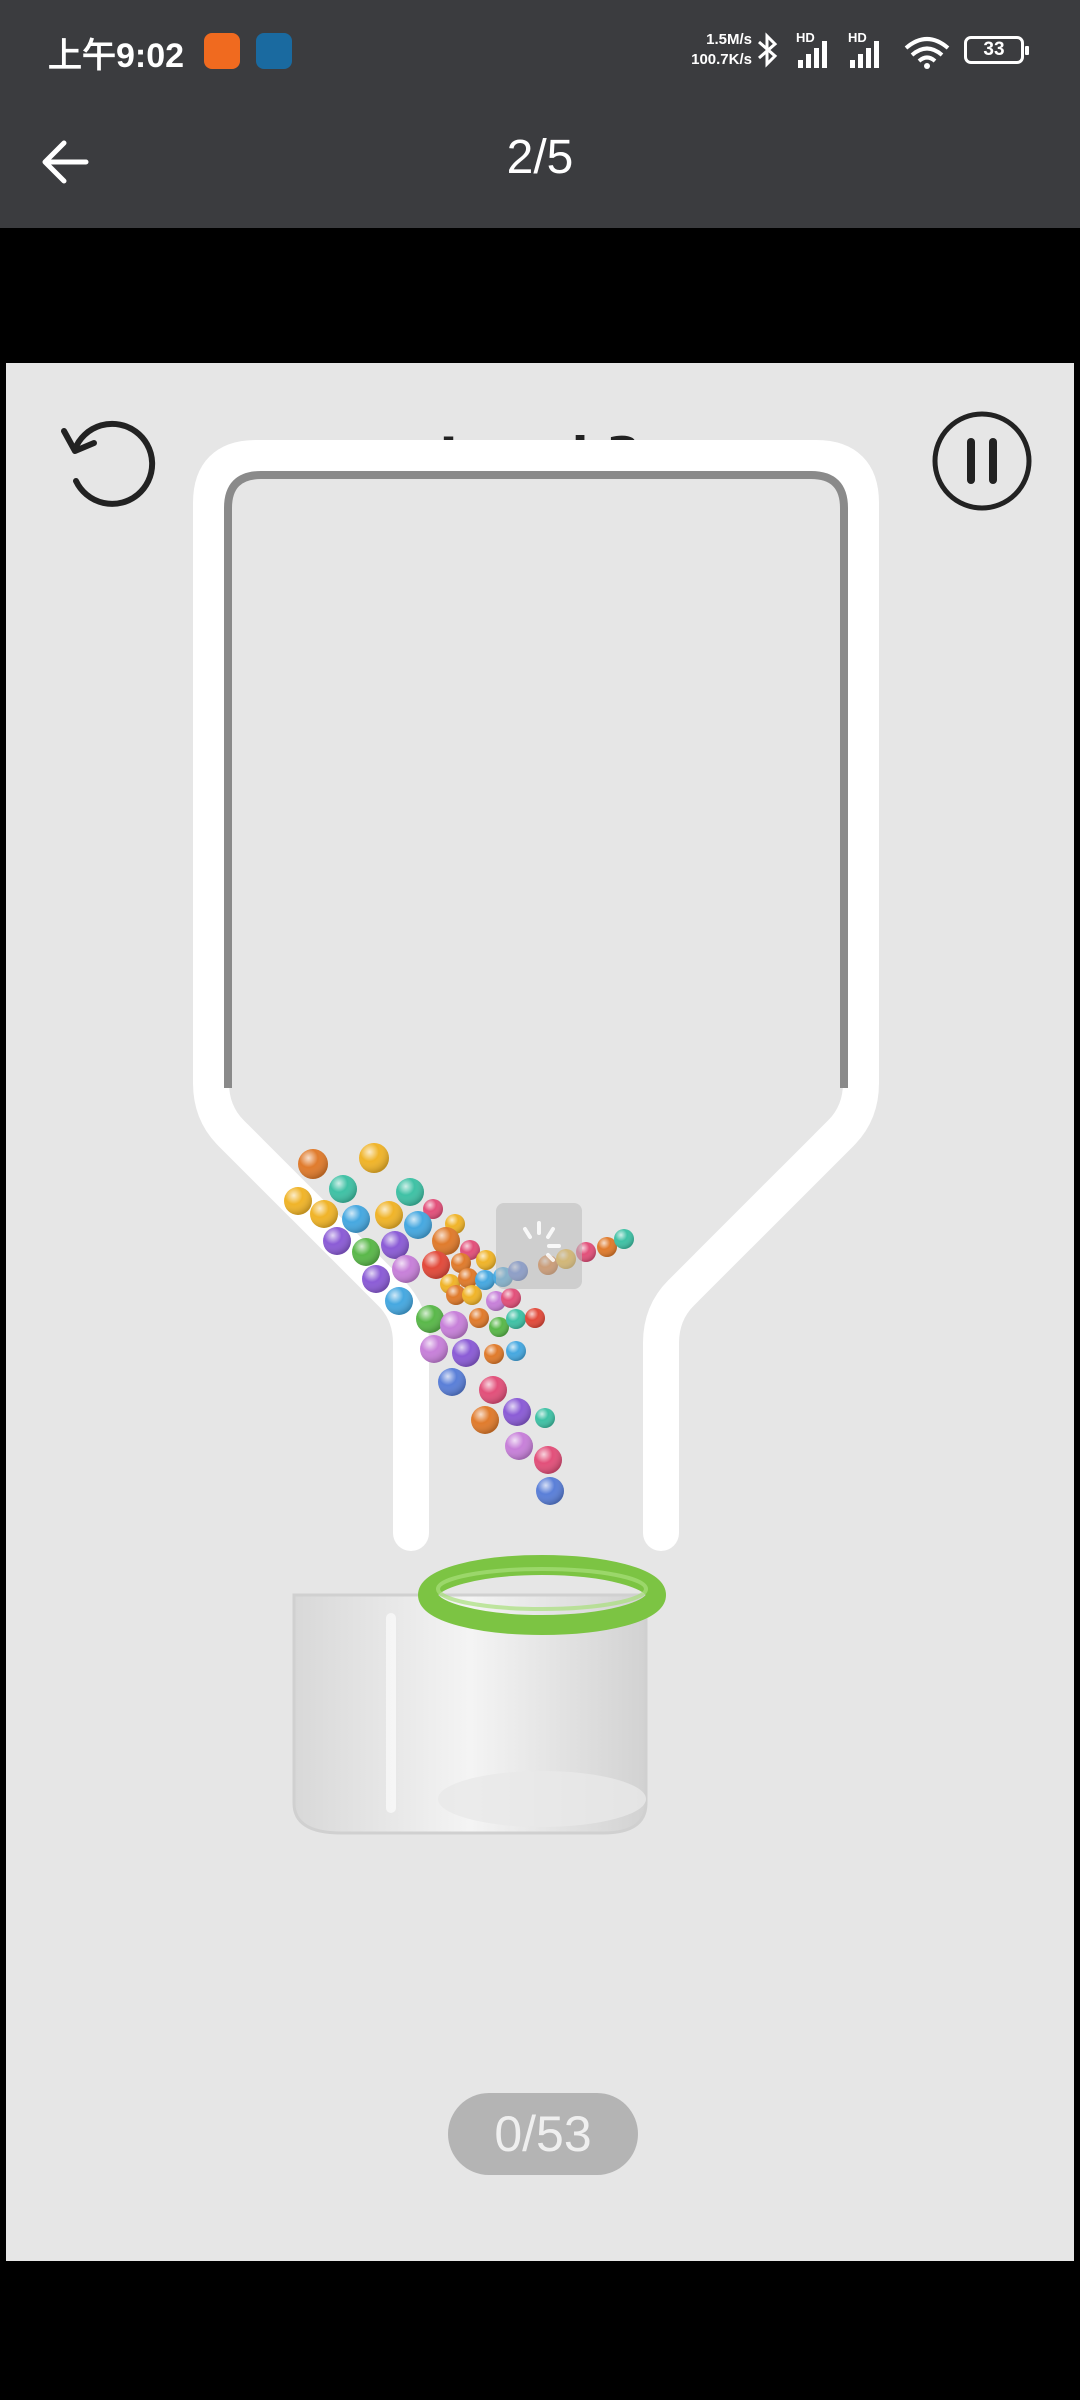 Image resolution: width=1080 pixels, height=2400 pixels. What do you see at coordinates (539, 1246) in the screenshot?
I see `loading-spinner-icon` at bounding box center [539, 1246].